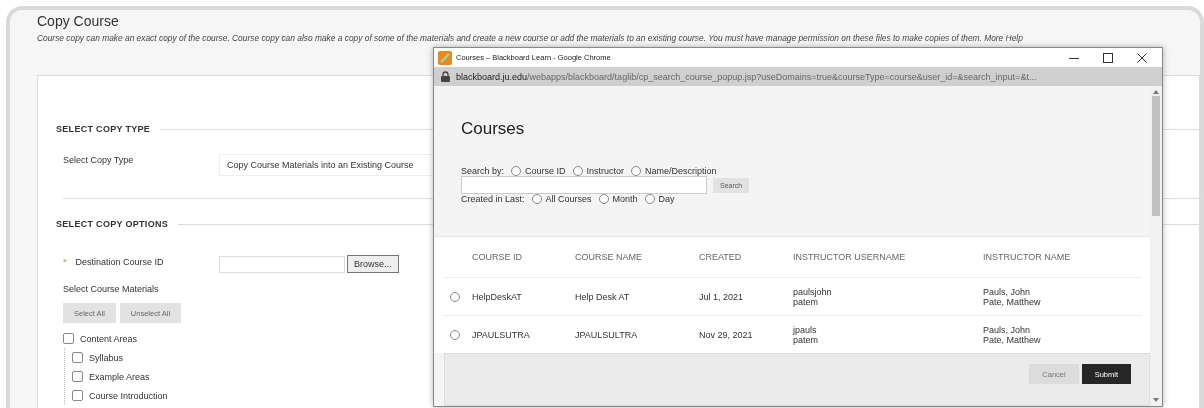 The height and width of the screenshot is (408, 1204). Describe the element at coordinates (1108, 57) in the screenshot. I see `maximize-icon` at that location.